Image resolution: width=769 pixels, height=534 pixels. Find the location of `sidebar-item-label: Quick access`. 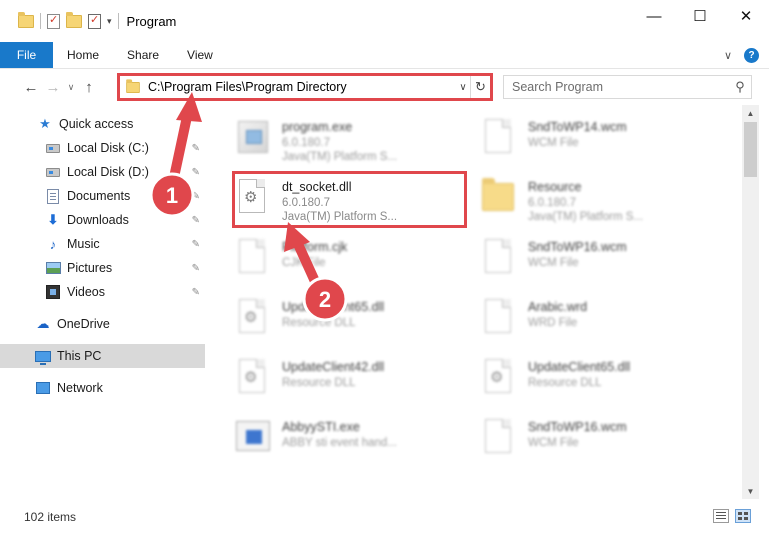

sidebar-item-label: Quick access is located at coordinates (96, 124).